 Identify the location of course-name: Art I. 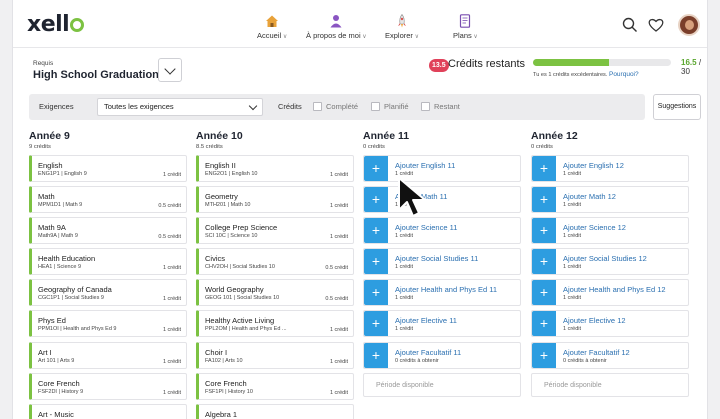
(45, 352).